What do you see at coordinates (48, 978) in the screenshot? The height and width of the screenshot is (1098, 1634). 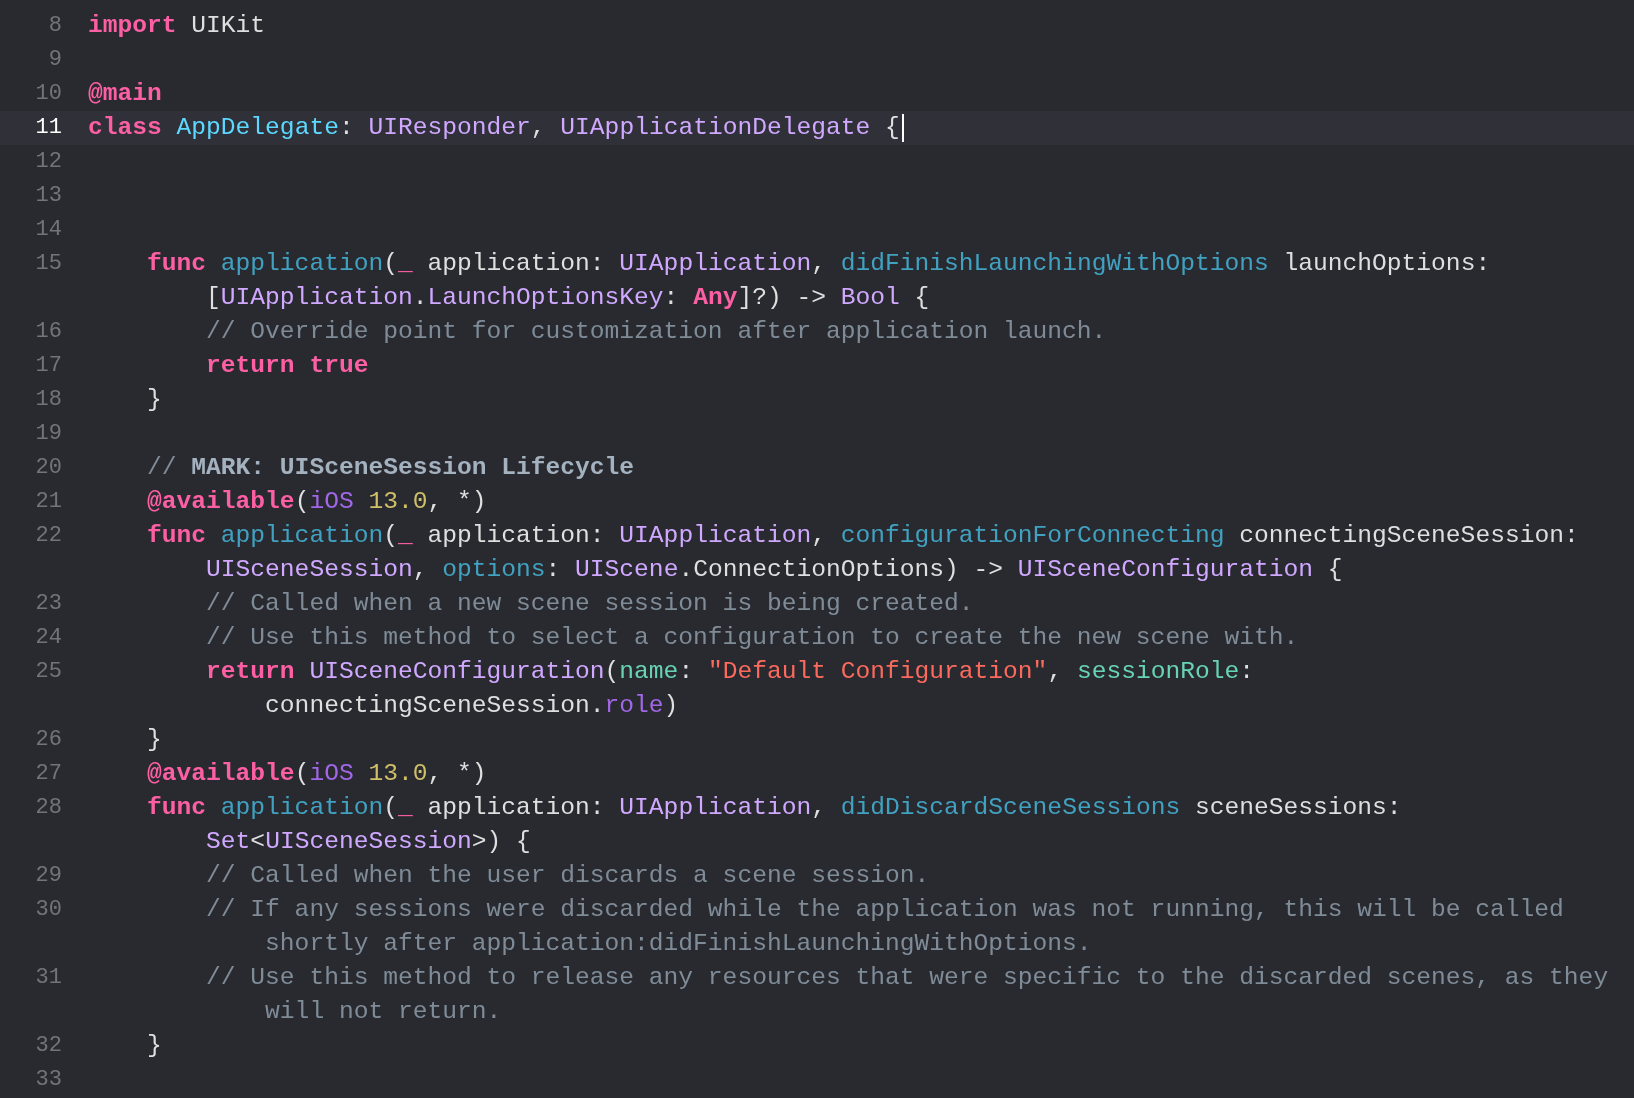 I see `line-number: 31` at bounding box center [48, 978].